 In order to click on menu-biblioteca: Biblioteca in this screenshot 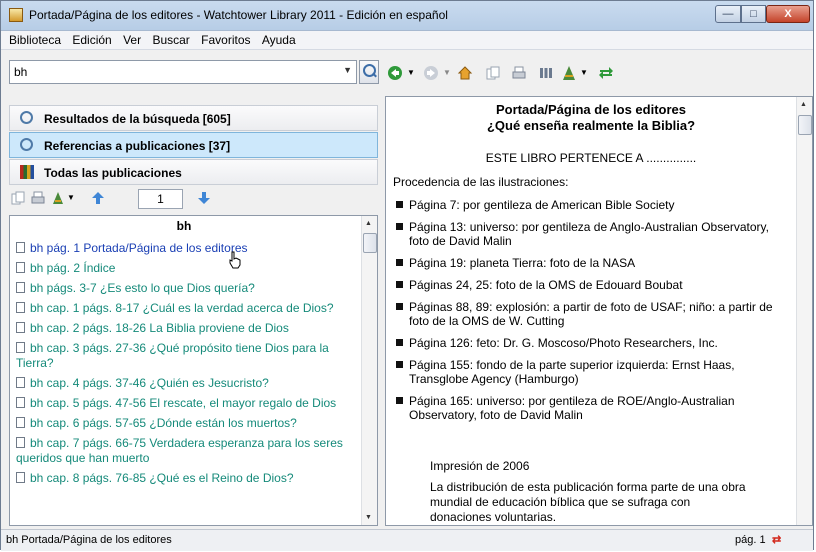, I will do `click(35, 40)`.